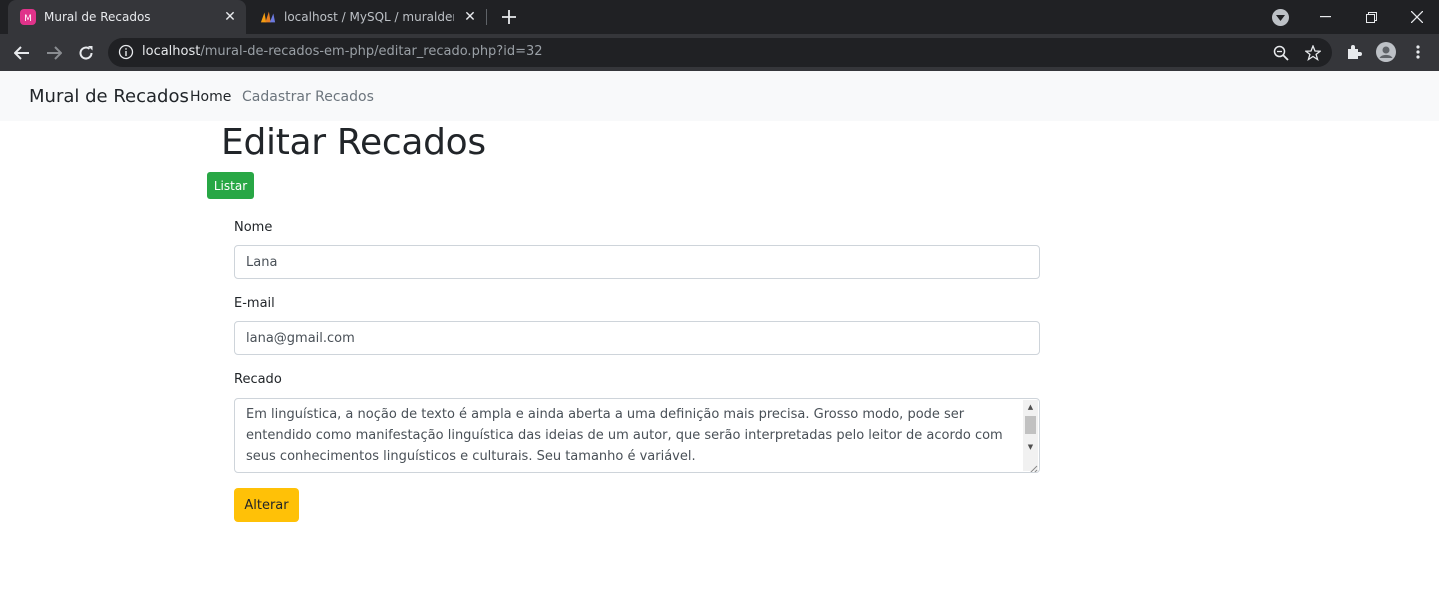 This screenshot has height=594, width=1439. Describe the element at coordinates (254, 303) in the screenshot. I see `email-label: E-mail` at that location.